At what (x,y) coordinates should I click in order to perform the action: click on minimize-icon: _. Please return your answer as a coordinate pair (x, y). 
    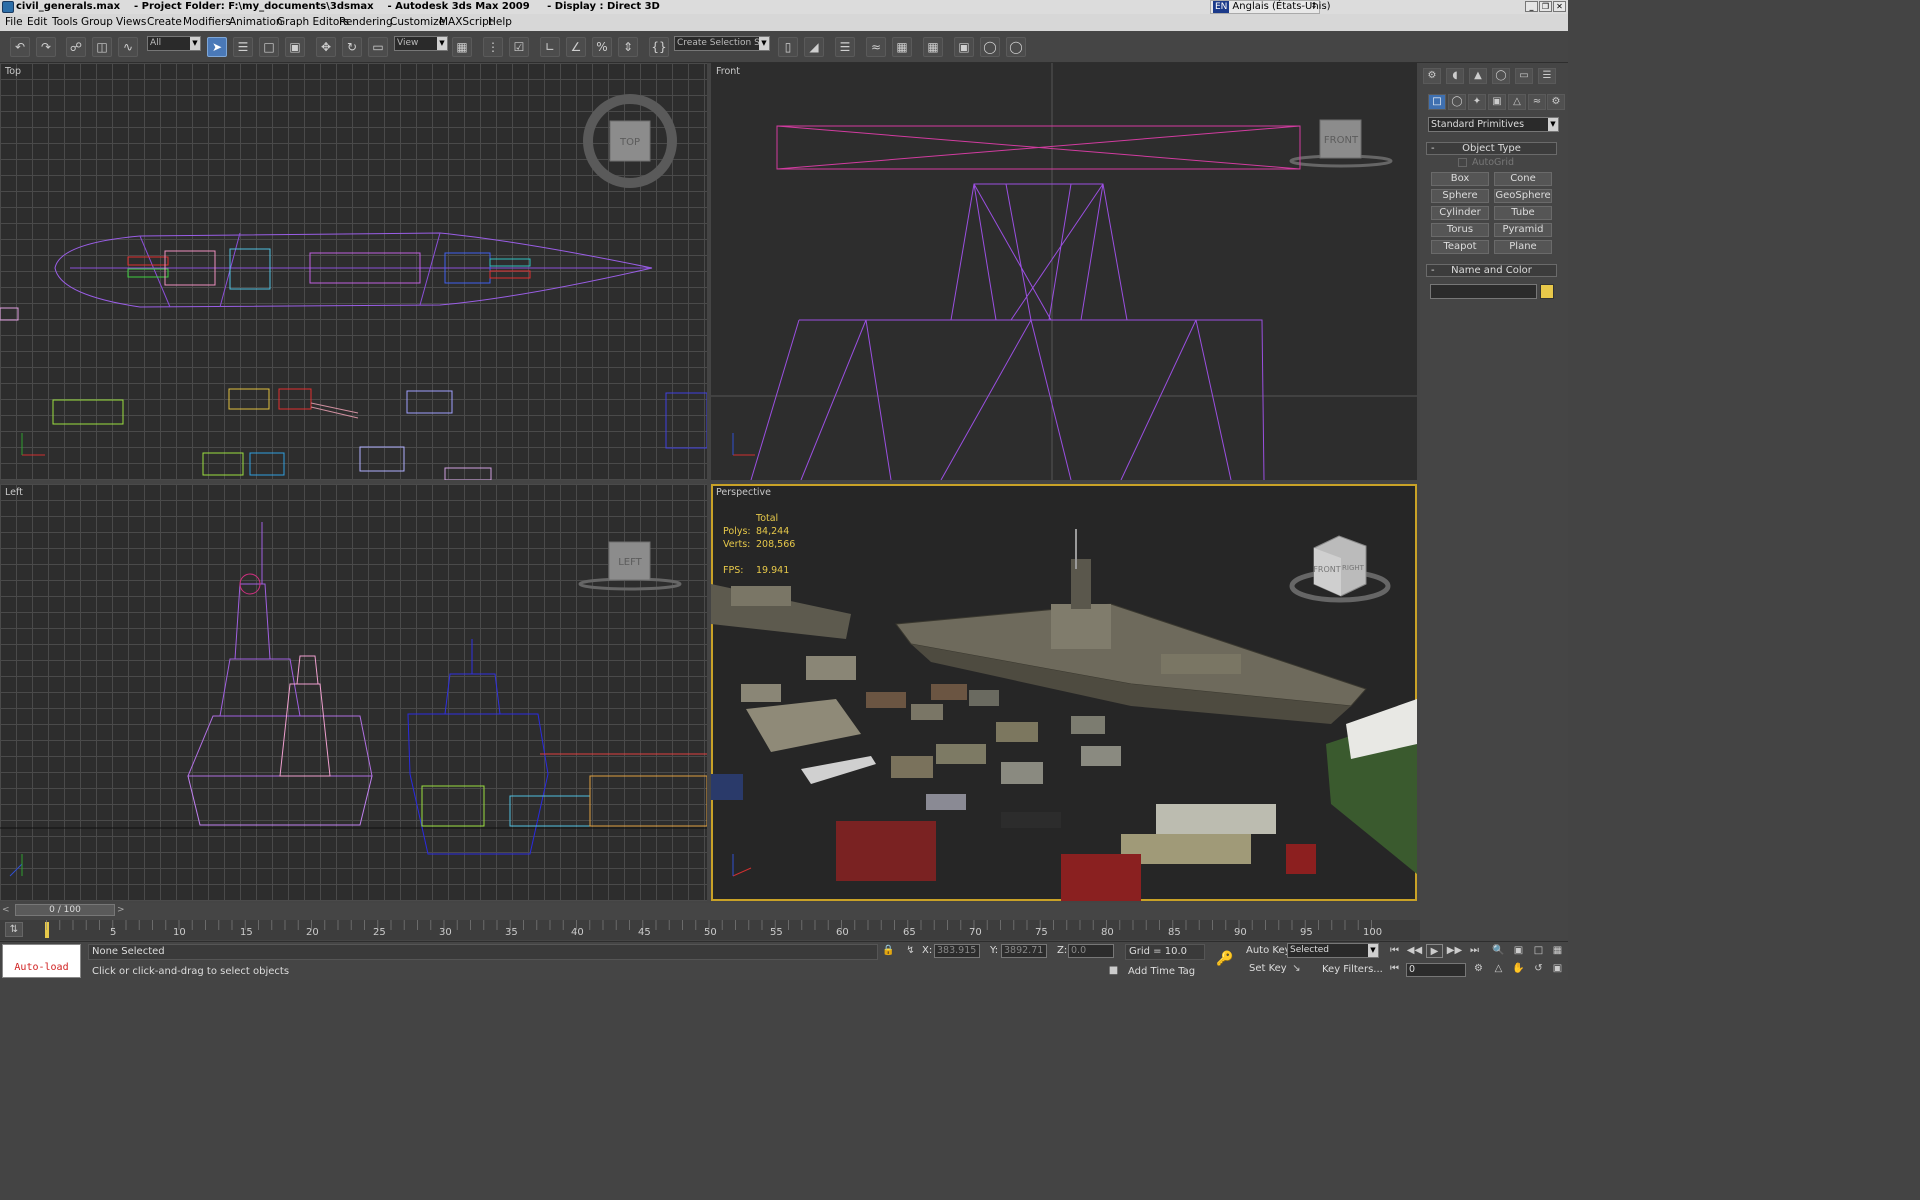
    Looking at the image, I should click on (1531, 6).